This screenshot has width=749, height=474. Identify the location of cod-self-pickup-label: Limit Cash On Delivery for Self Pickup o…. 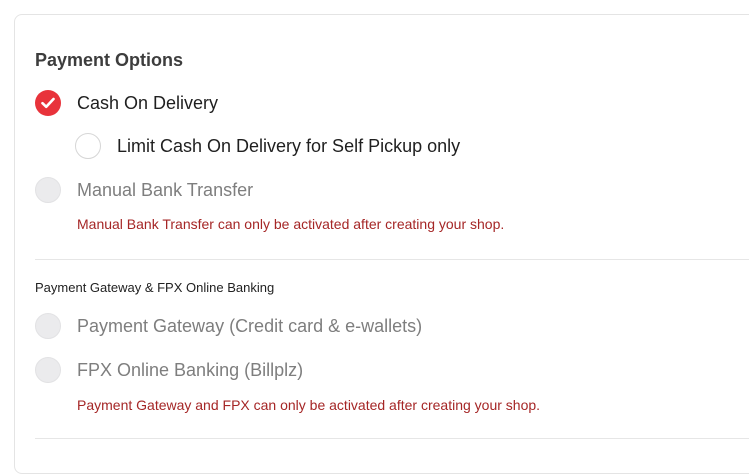
(289, 146).